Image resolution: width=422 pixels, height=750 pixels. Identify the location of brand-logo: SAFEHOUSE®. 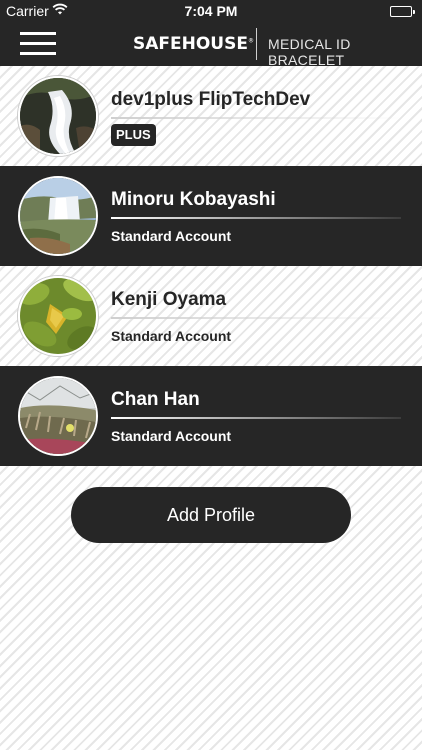
(193, 44).